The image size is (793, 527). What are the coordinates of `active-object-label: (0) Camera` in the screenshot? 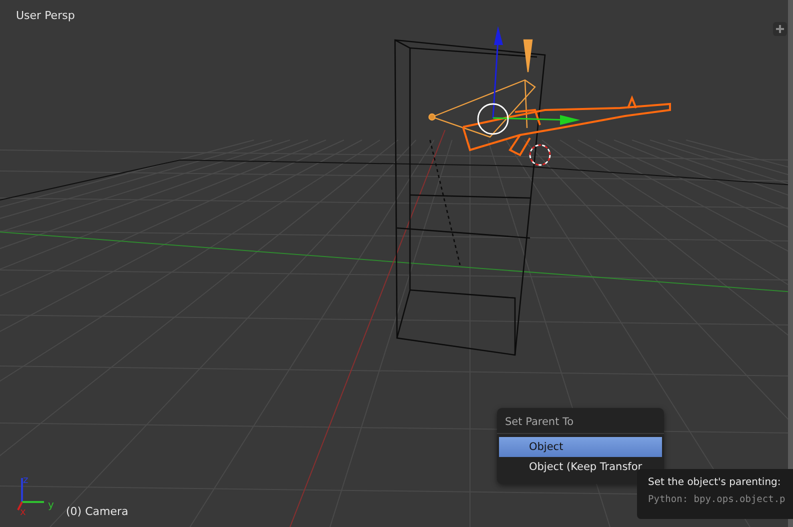 It's located at (97, 511).